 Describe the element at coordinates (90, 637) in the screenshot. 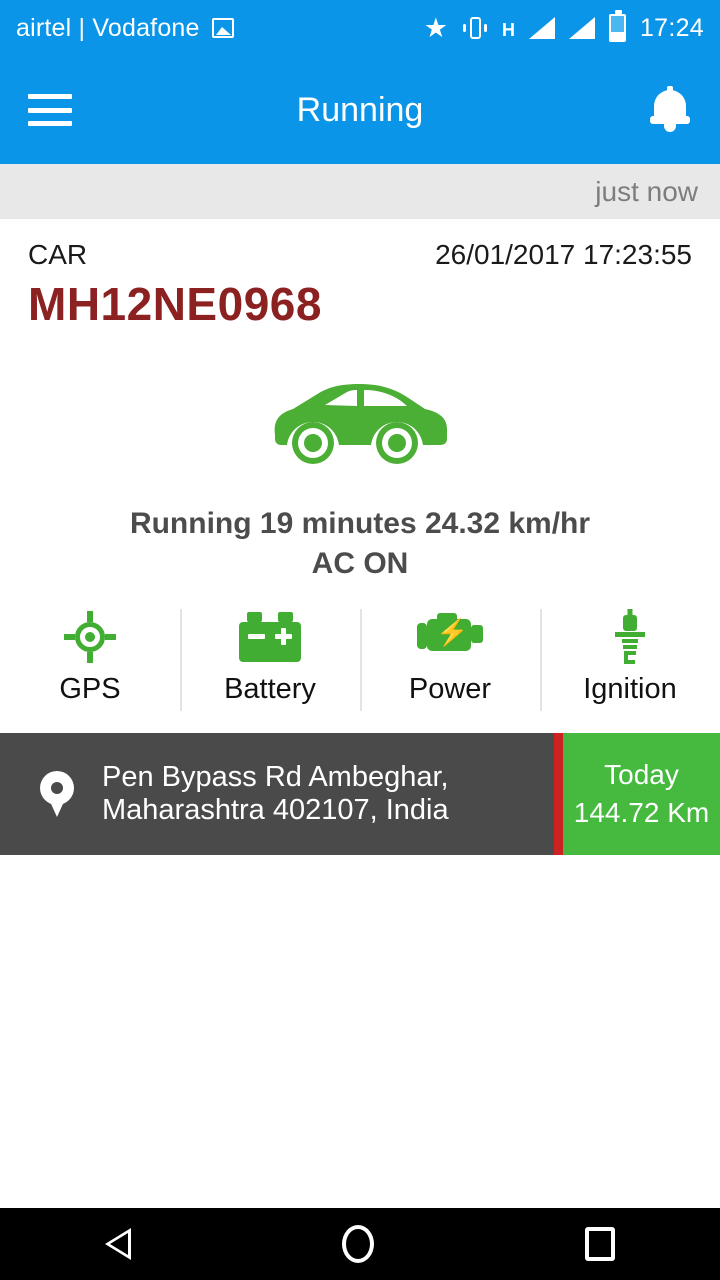

I see `gps-crosshair-icon` at that location.